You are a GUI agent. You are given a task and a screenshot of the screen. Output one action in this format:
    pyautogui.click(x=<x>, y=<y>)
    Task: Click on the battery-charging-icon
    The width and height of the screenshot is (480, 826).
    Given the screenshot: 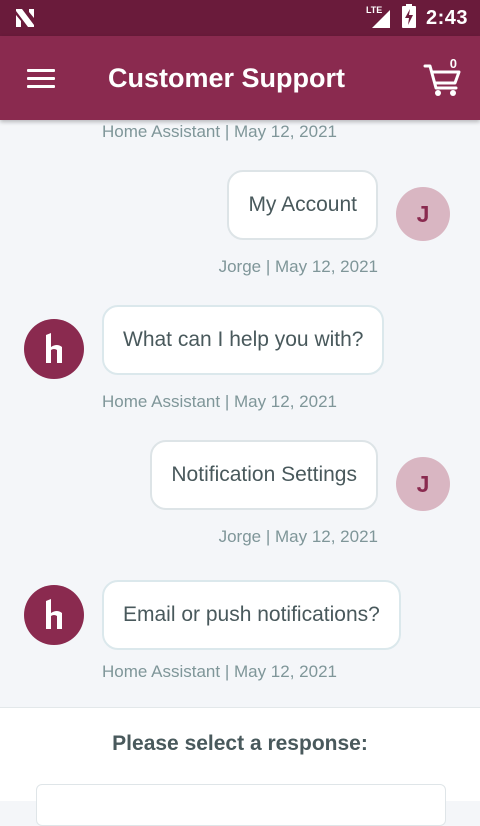 What is the action you would take?
    pyautogui.click(x=408, y=18)
    